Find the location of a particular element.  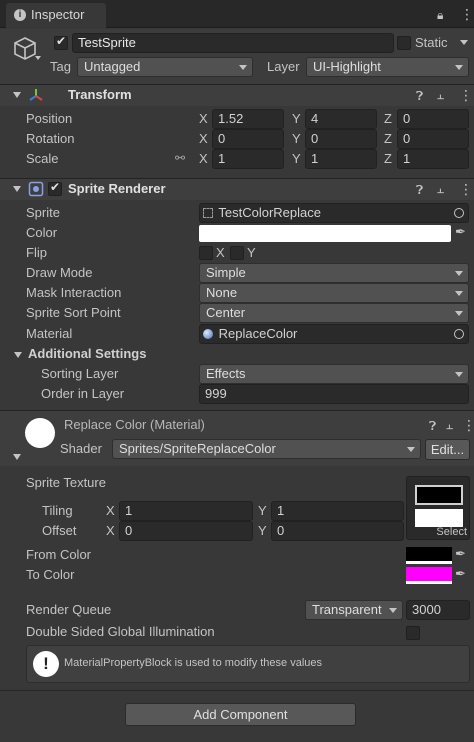

constrain-proportions-icon: ⚯ is located at coordinates (180, 158).